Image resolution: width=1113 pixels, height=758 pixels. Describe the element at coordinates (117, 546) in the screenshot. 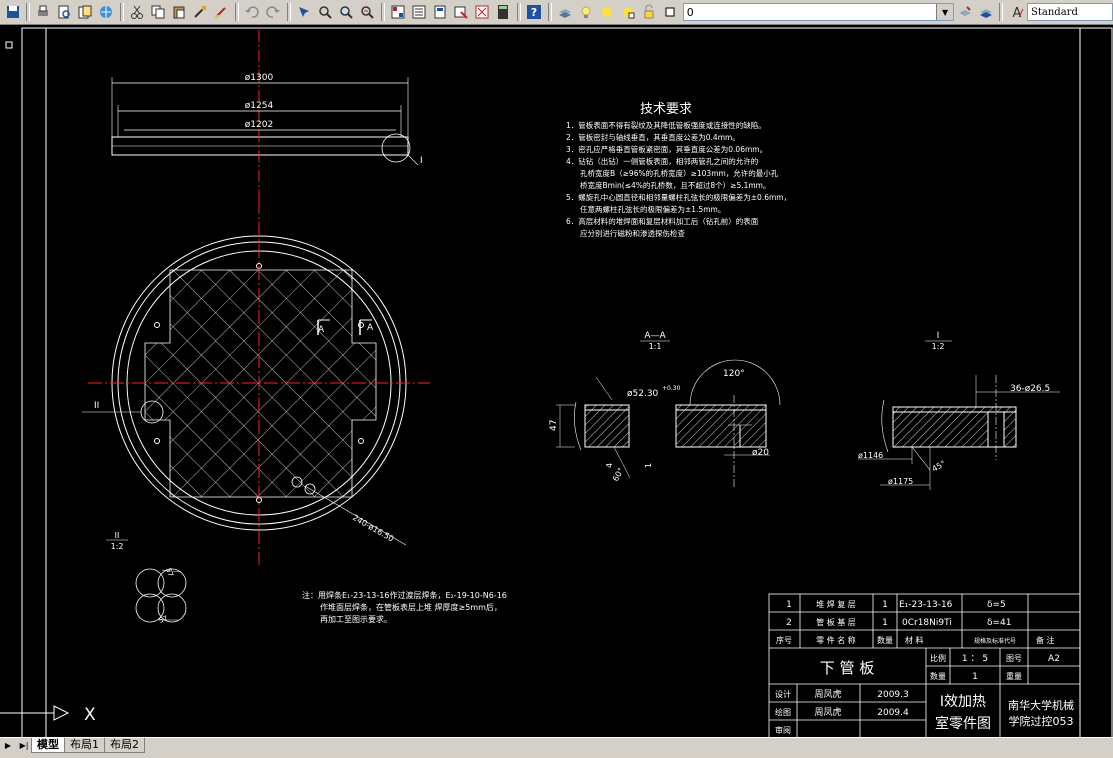

I see `detail-ii-scale: 1:2` at that location.